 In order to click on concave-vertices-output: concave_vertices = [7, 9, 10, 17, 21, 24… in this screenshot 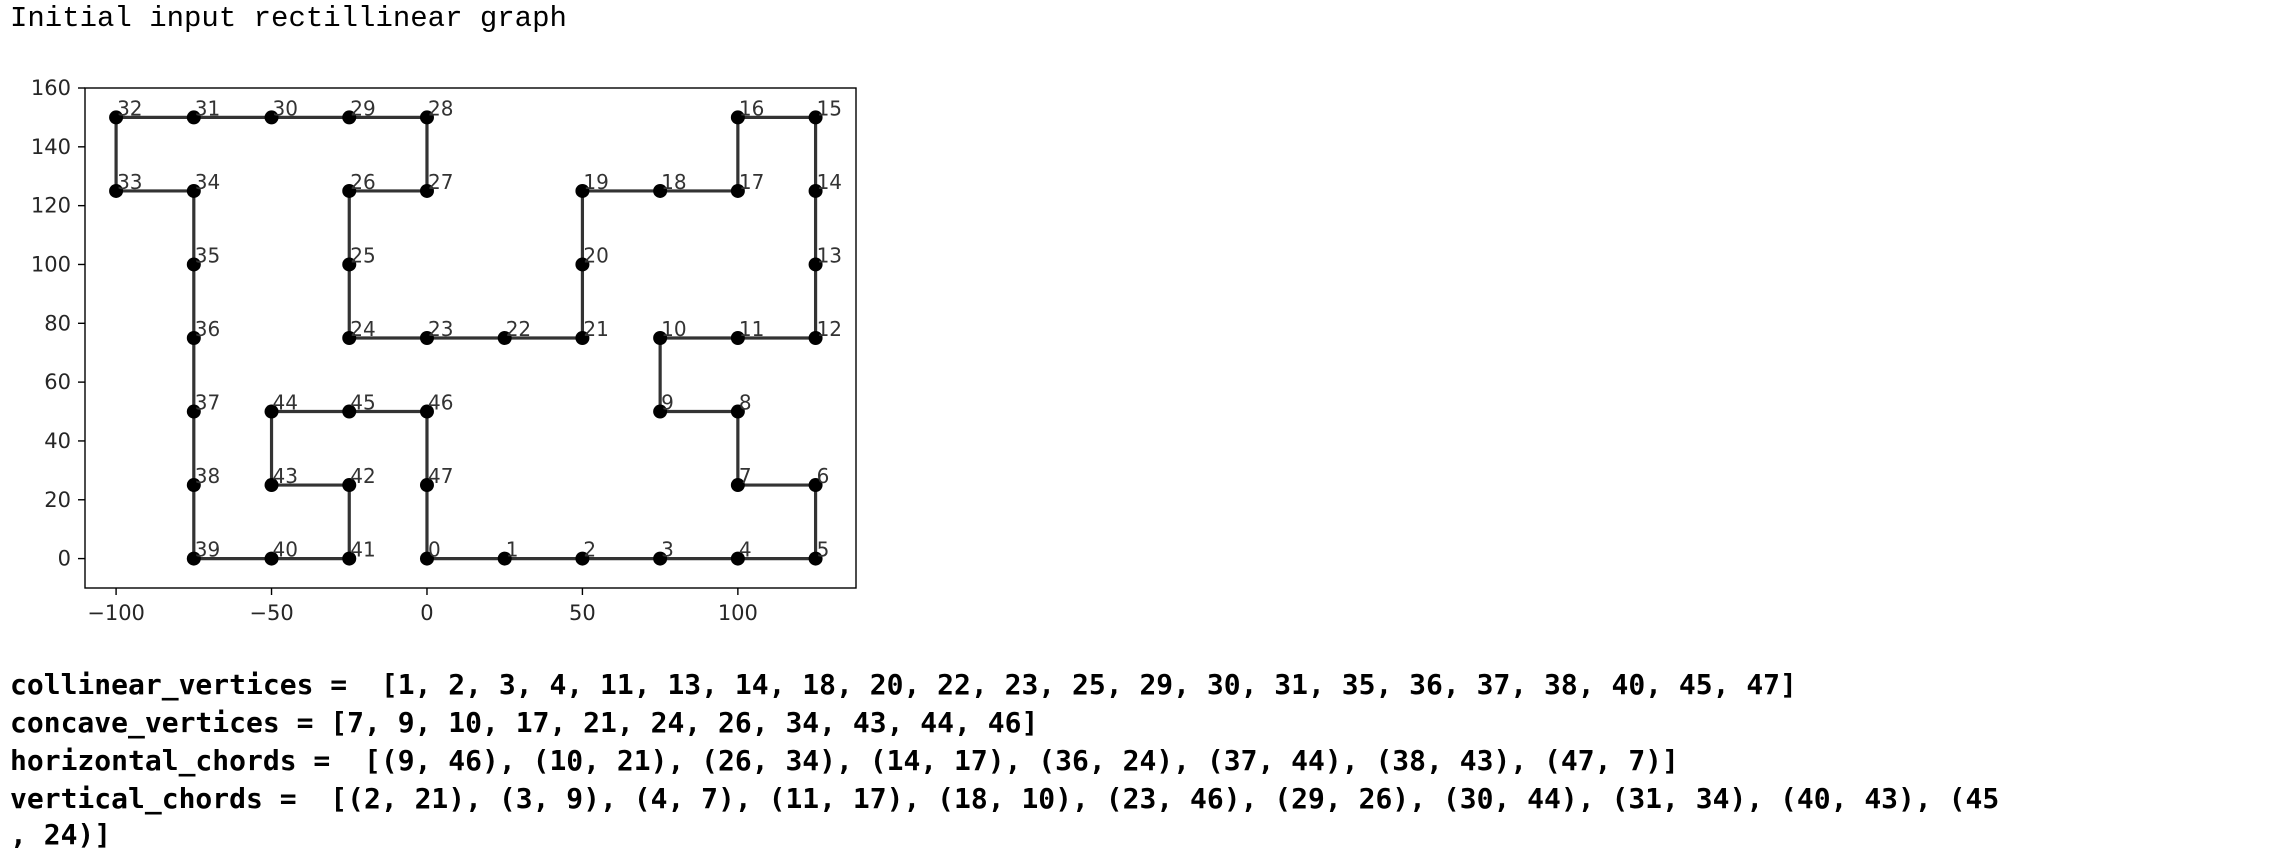, I will do `click(524, 722)`.